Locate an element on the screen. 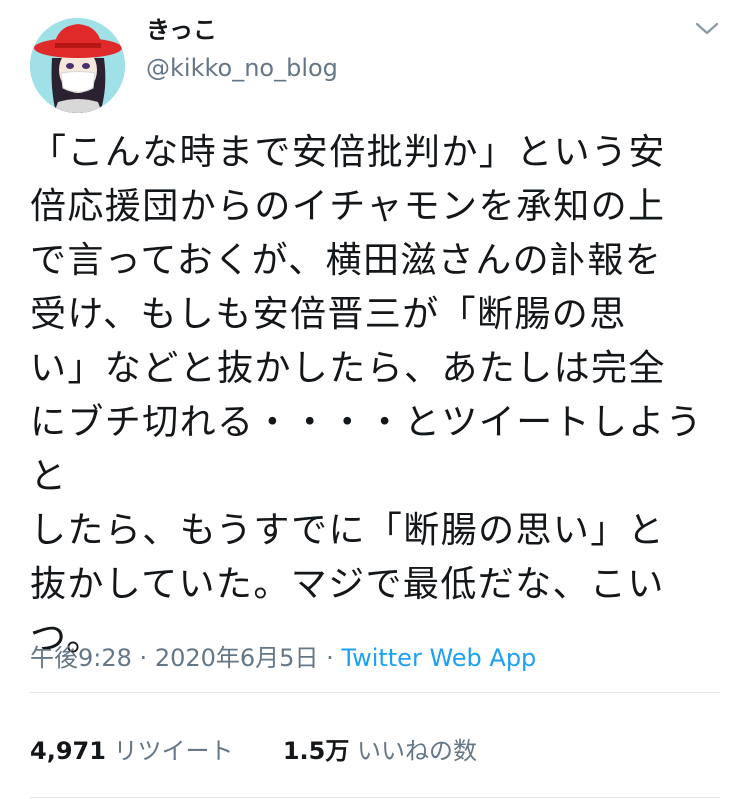 This screenshot has width=750, height=799. retweets-stat: 4,971 リツイート is located at coordinates (135, 751).